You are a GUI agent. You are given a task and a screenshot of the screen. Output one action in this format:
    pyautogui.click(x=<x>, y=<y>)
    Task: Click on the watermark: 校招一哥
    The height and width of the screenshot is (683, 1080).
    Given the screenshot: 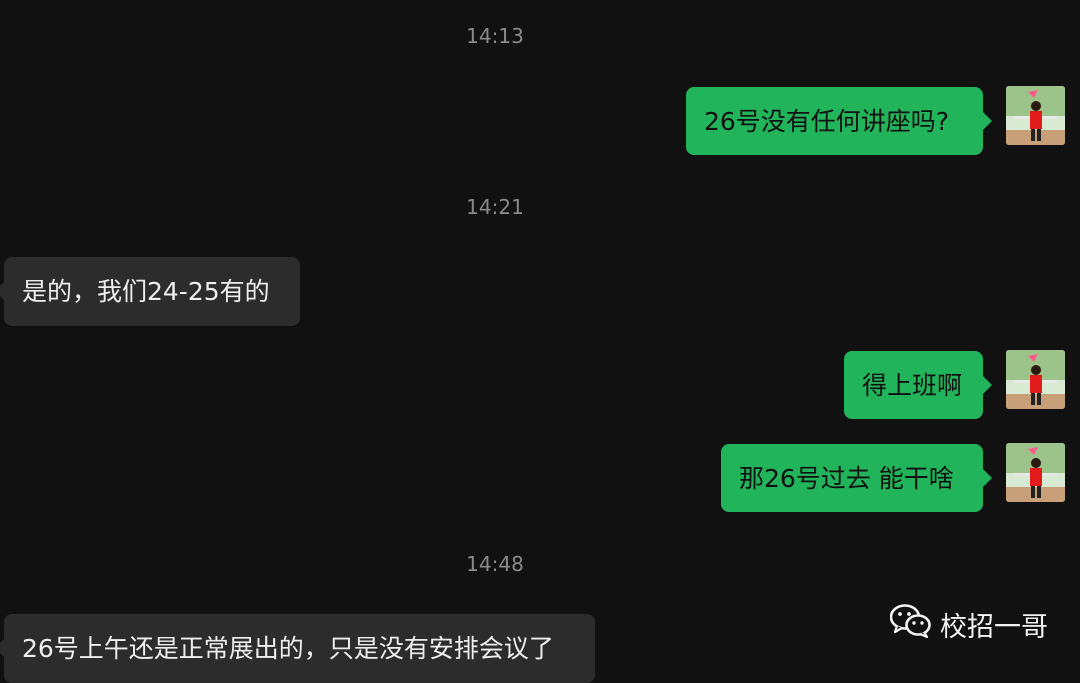 What is the action you would take?
    pyautogui.click(x=968, y=624)
    